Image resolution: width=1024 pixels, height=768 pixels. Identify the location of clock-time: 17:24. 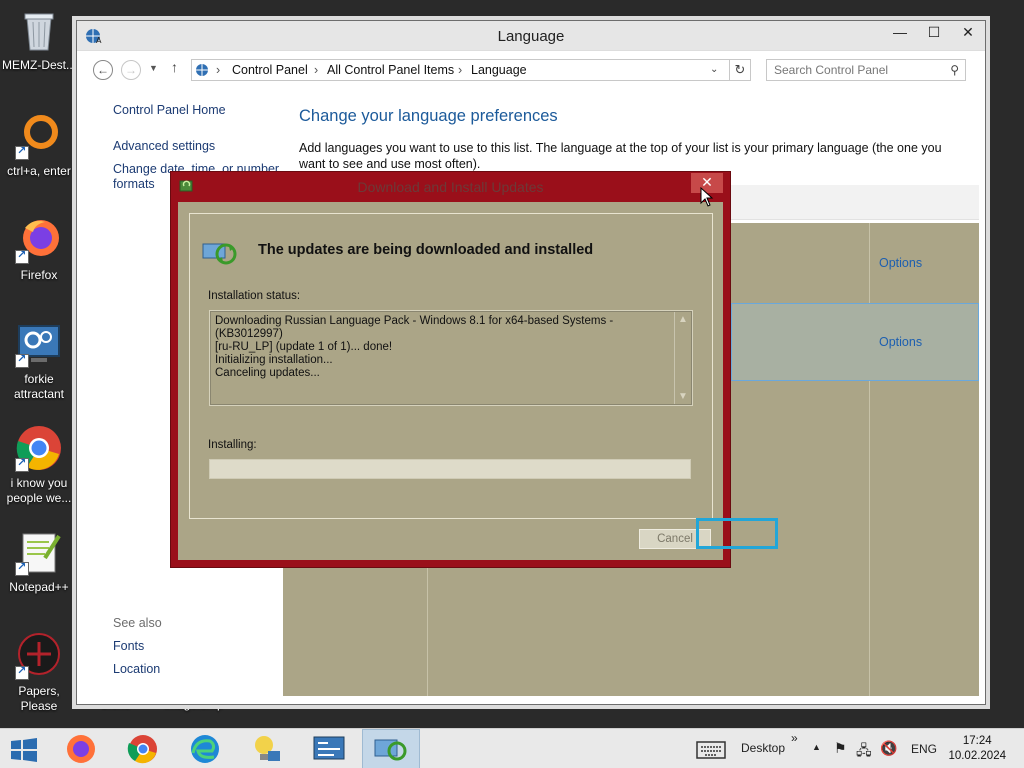
(977, 741).